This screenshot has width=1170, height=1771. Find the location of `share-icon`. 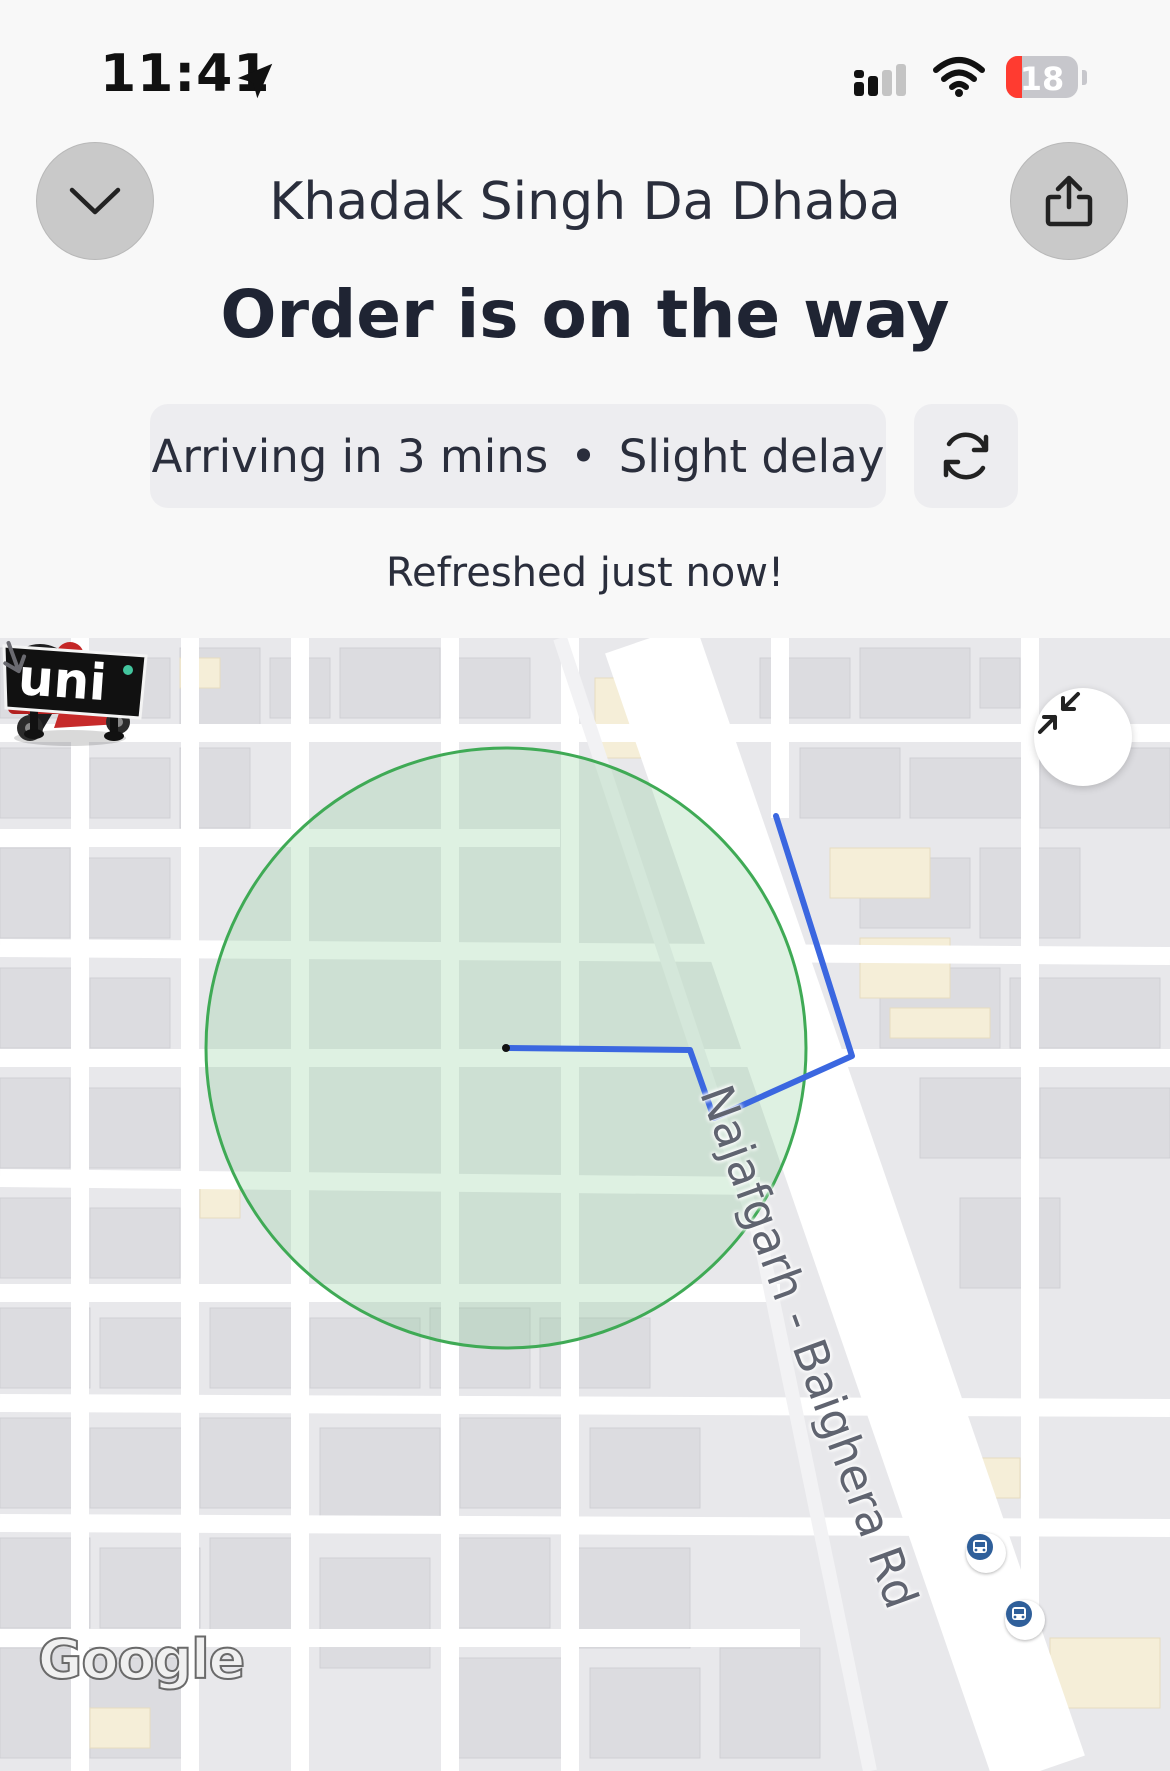

share-icon is located at coordinates (1069, 201).